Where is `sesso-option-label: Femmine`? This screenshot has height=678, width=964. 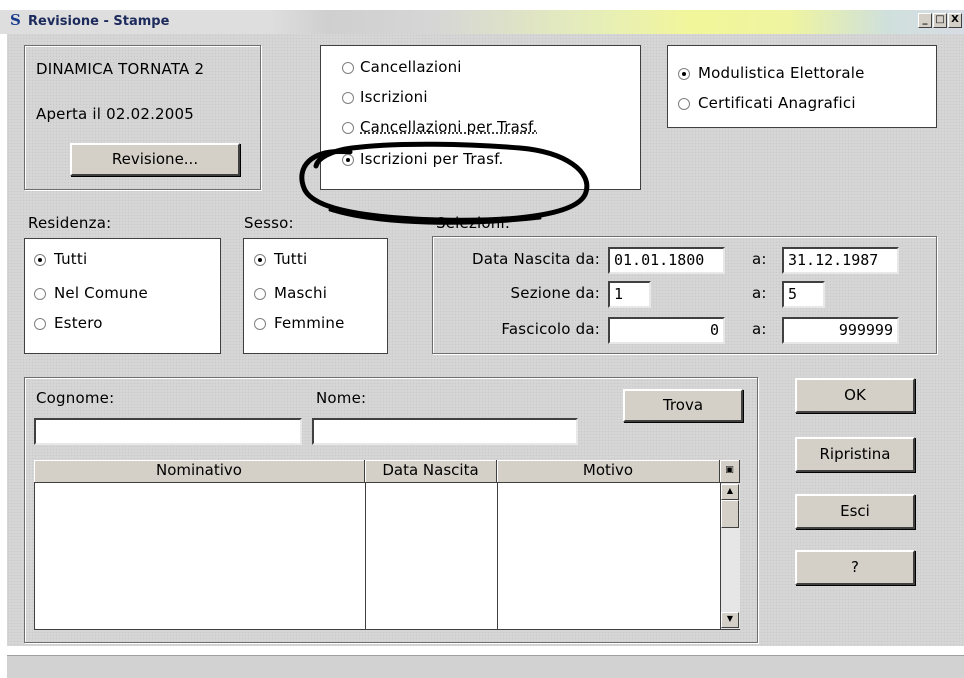
sesso-option-label: Femmine is located at coordinates (309, 323).